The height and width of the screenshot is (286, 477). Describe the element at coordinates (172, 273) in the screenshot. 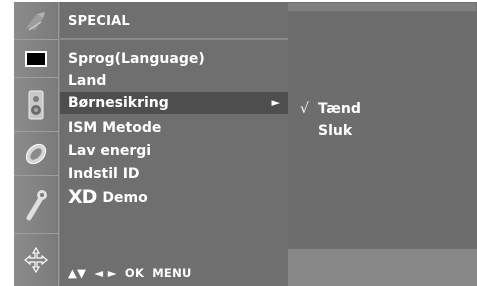

I see `menu-hint: MENU` at that location.